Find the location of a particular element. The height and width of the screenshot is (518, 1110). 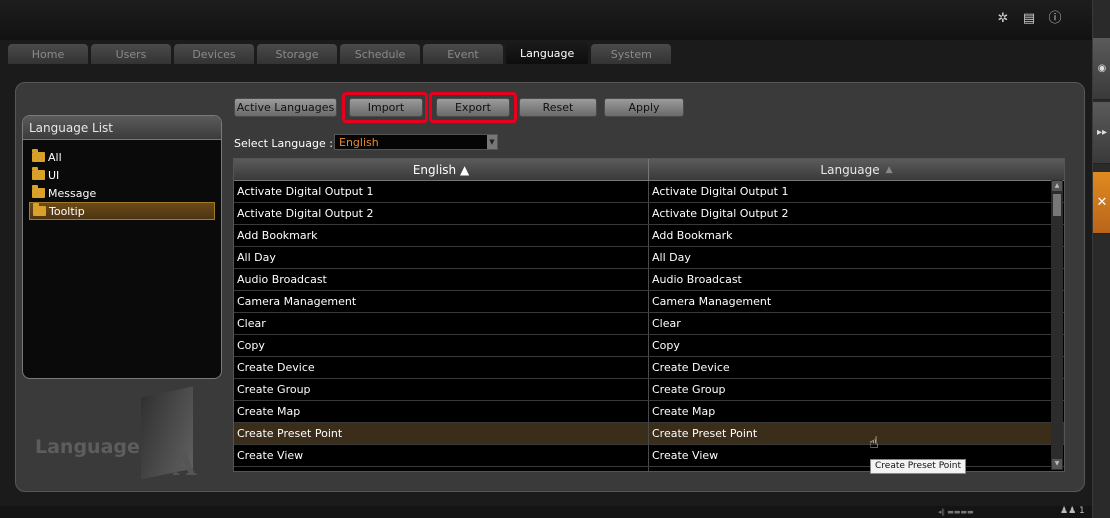

english-cell: Clear is located at coordinates (441, 323).